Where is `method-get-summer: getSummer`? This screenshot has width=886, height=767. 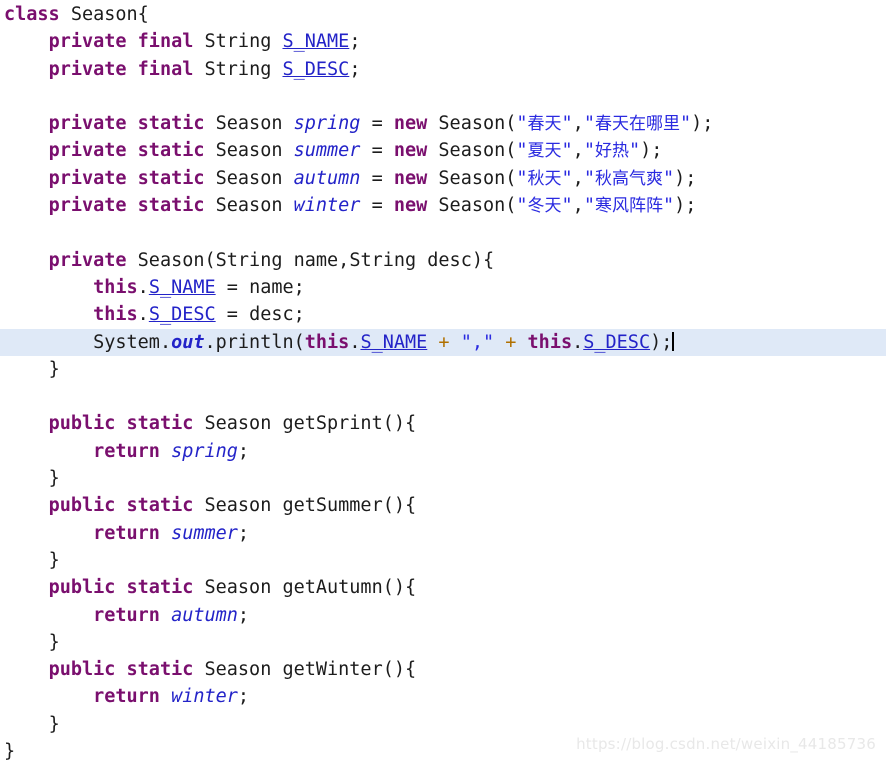 method-get-summer: getSummer is located at coordinates (332, 506).